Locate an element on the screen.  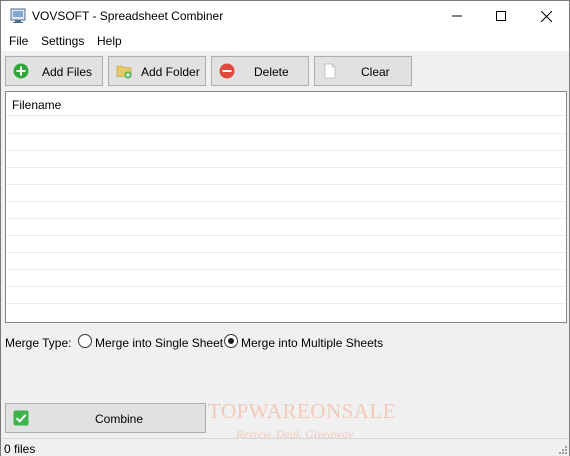
merge-multiple-sheets-radio is located at coordinates (231, 341).